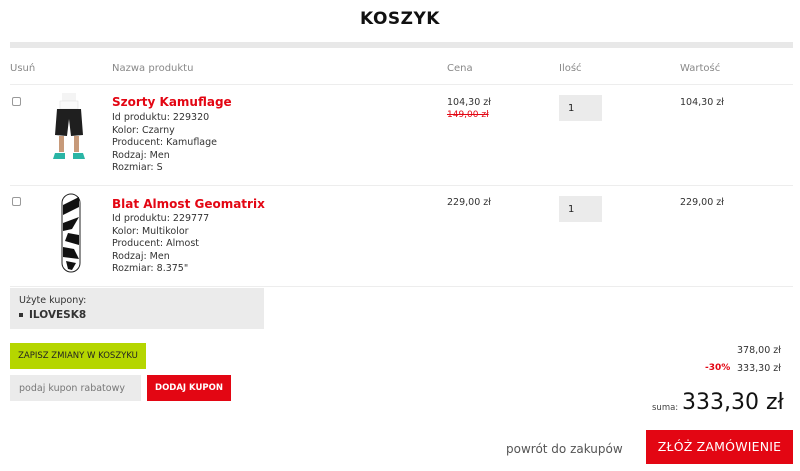 Image resolution: width=800 pixels, height=471 pixels. Describe the element at coordinates (156, 243) in the screenshot. I see `product-producer: Producent: Almost` at that location.